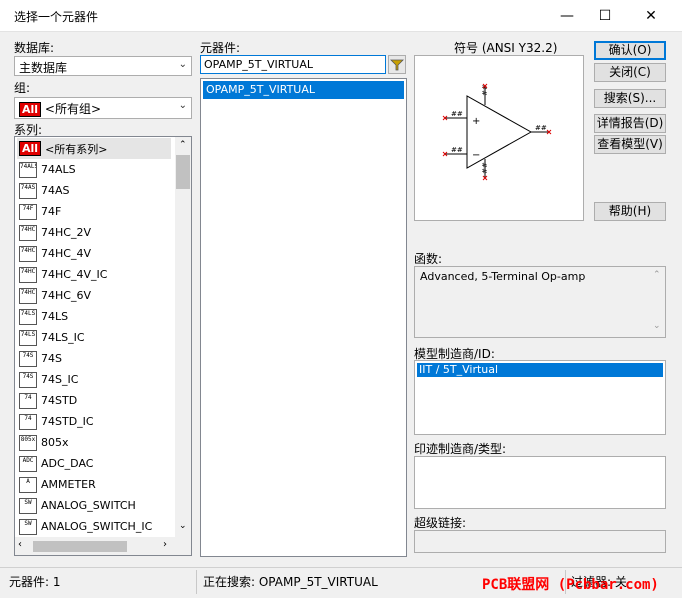 This screenshot has height=598, width=682. What do you see at coordinates (94, 148) in the screenshot?
I see `family-item: All <所有系列>` at bounding box center [94, 148].